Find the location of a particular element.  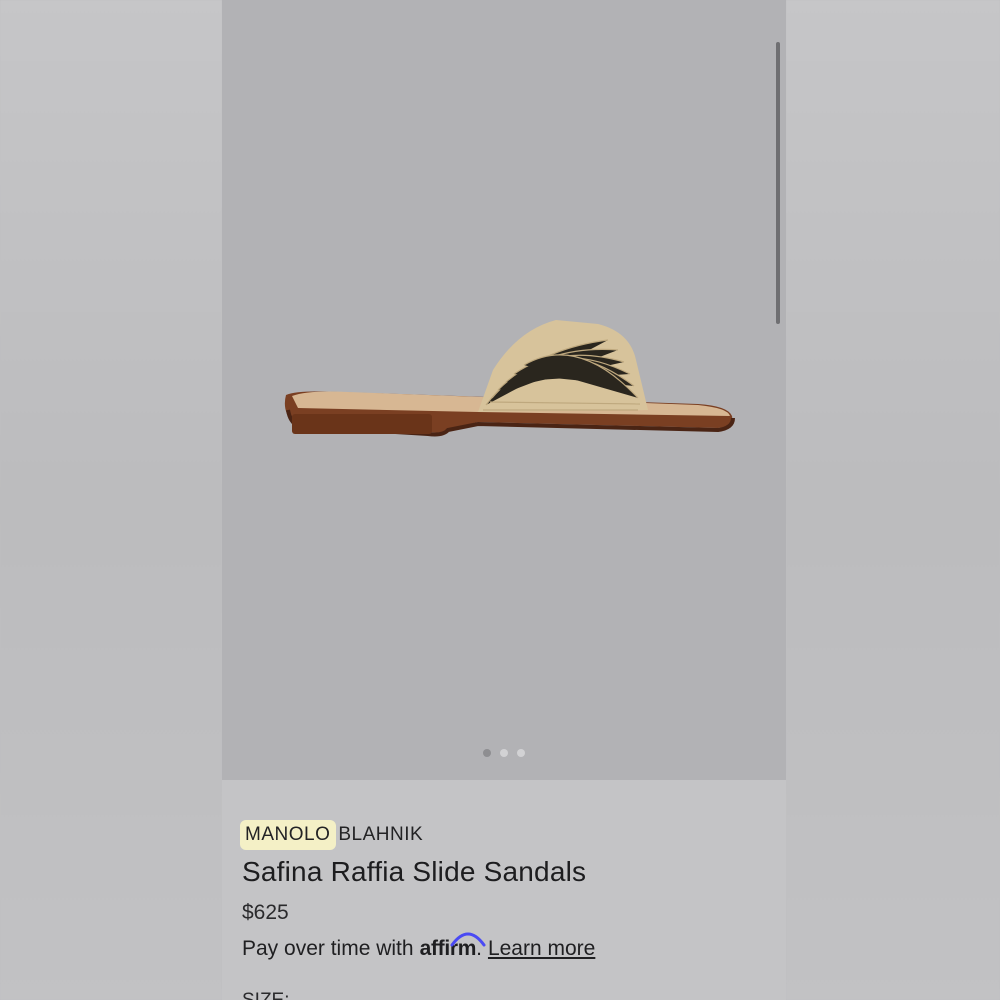

product-image is located at coordinates (508, 385).